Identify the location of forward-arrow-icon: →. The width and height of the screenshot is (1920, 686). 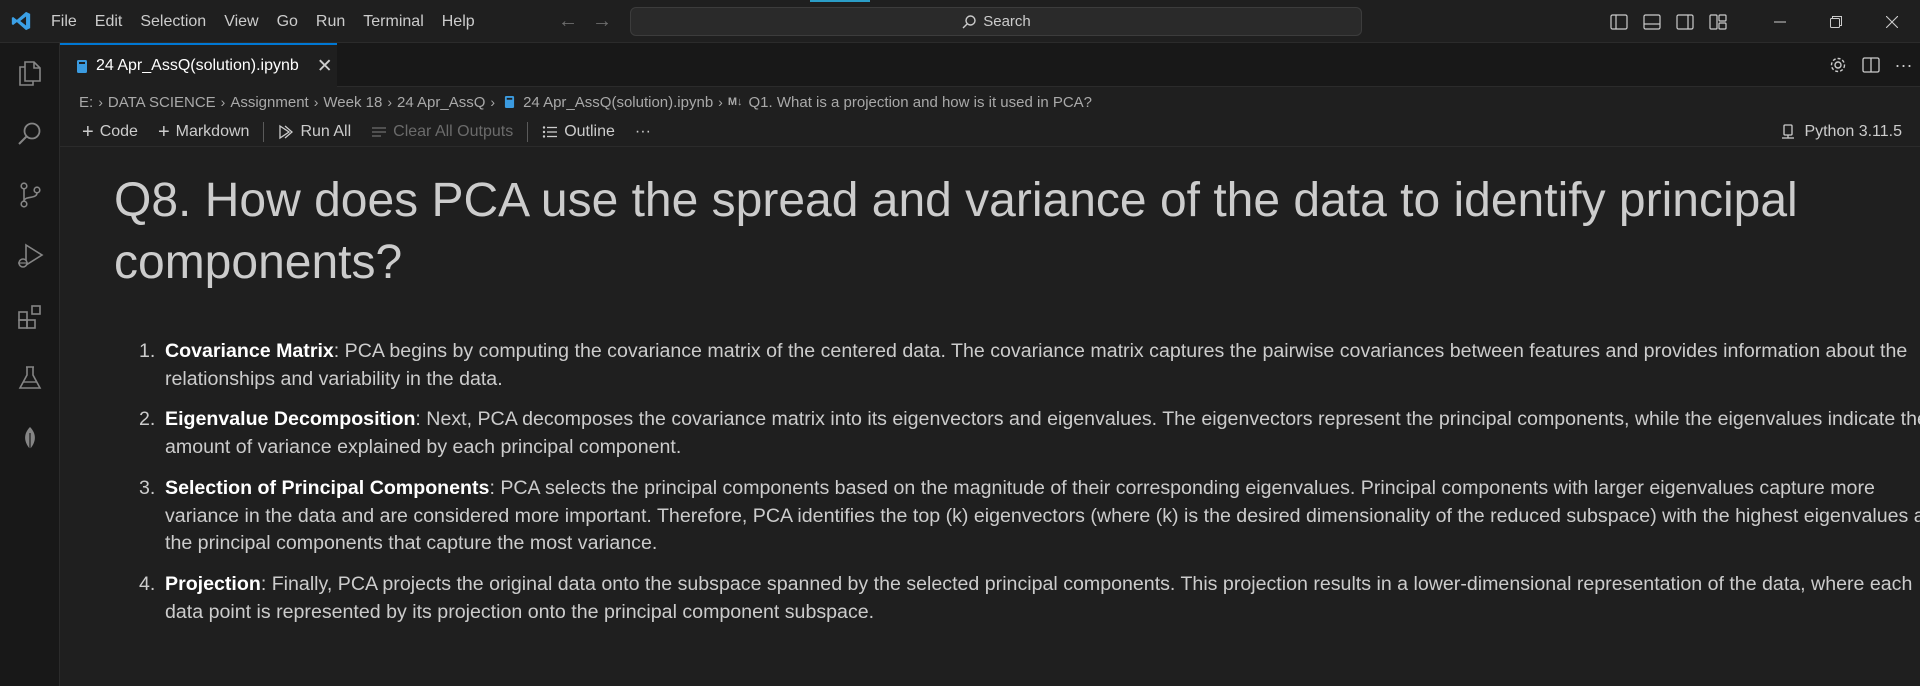
(602, 21).